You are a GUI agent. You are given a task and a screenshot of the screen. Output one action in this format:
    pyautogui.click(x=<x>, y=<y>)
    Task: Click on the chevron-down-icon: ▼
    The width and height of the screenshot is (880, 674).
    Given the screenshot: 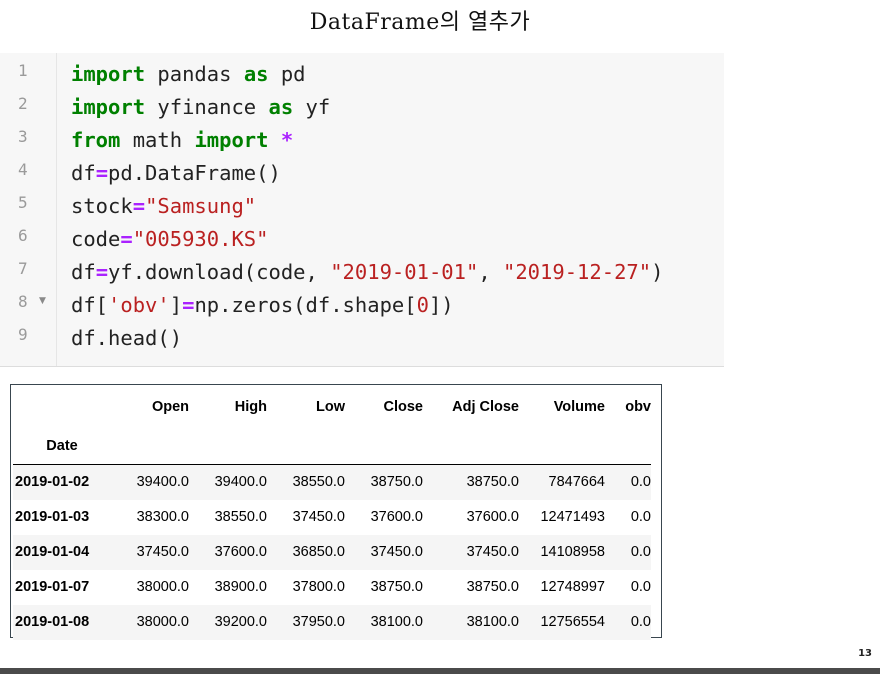 What is the action you would take?
    pyautogui.click(x=42, y=301)
    